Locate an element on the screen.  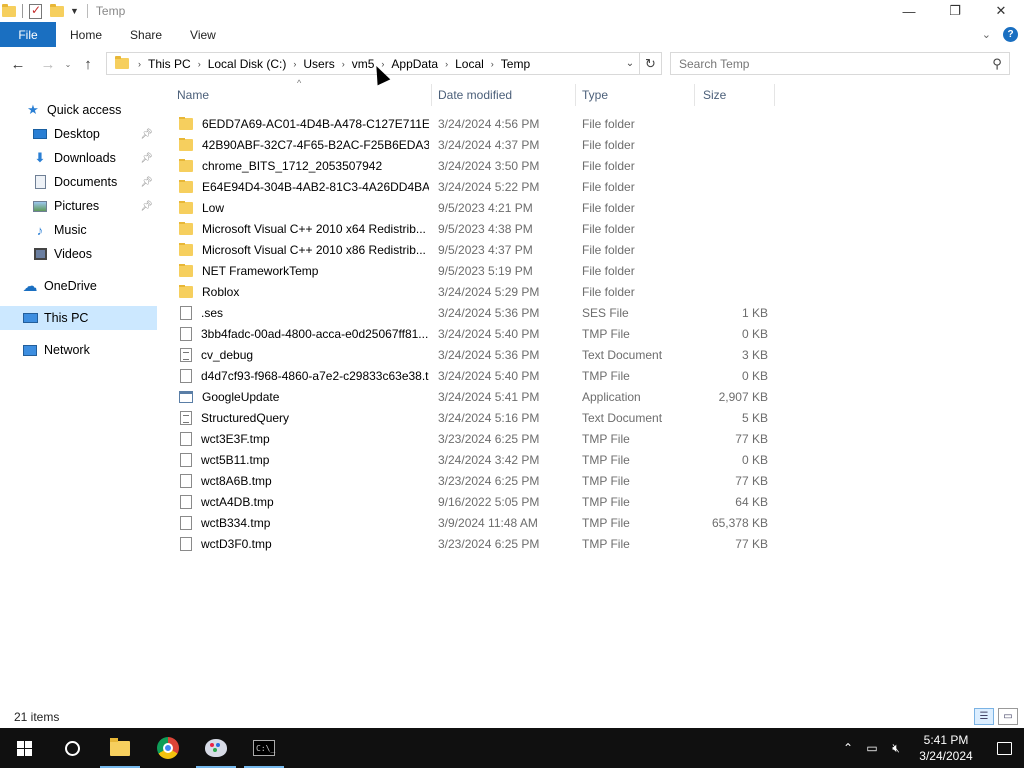
help-icon: ? is located at coordinates (1010, 34).